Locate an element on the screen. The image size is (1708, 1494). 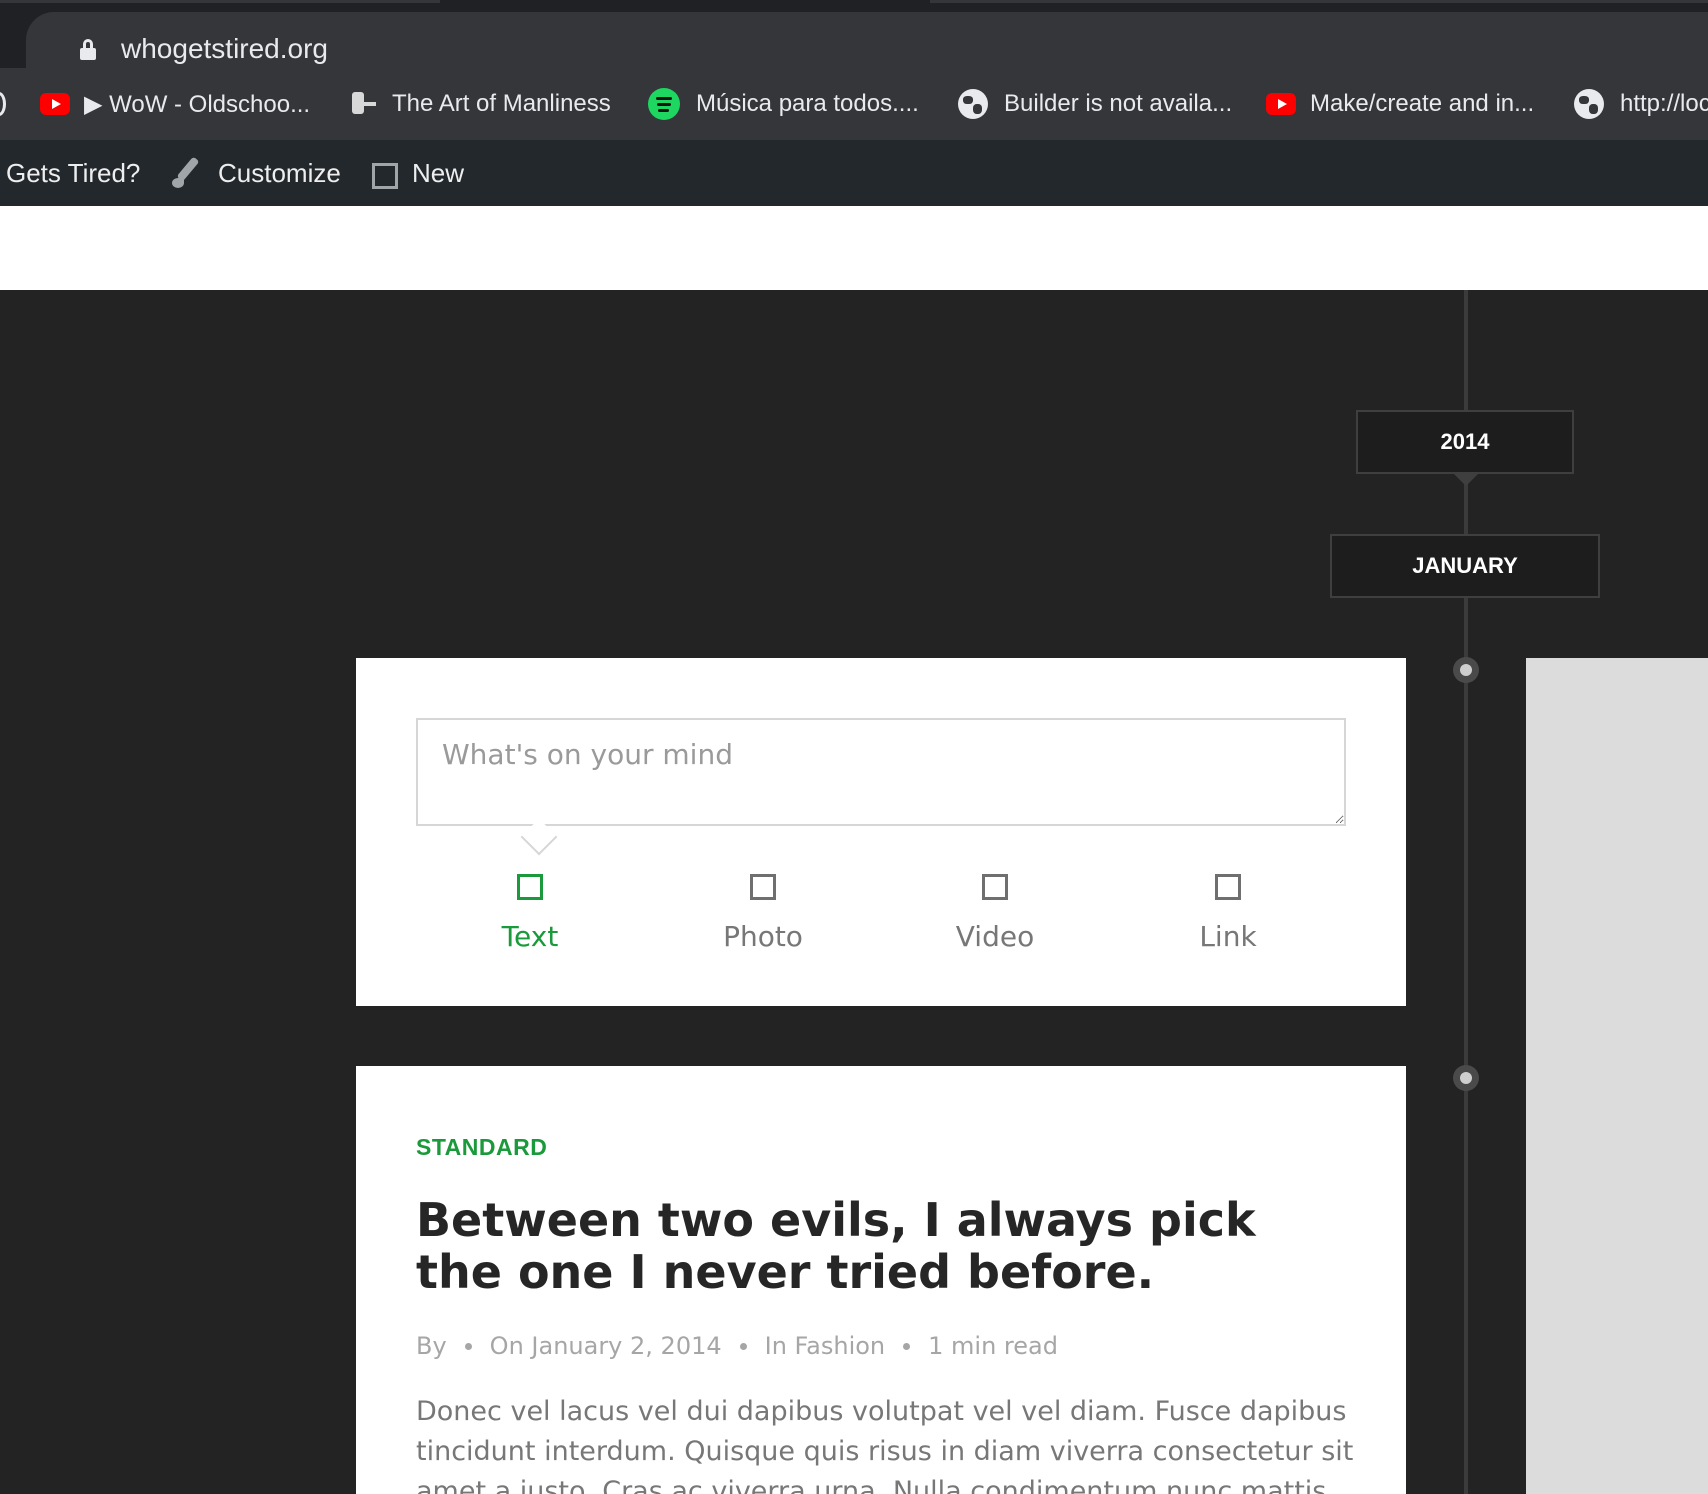
timeline-year-label: 2014 is located at coordinates (1465, 441).